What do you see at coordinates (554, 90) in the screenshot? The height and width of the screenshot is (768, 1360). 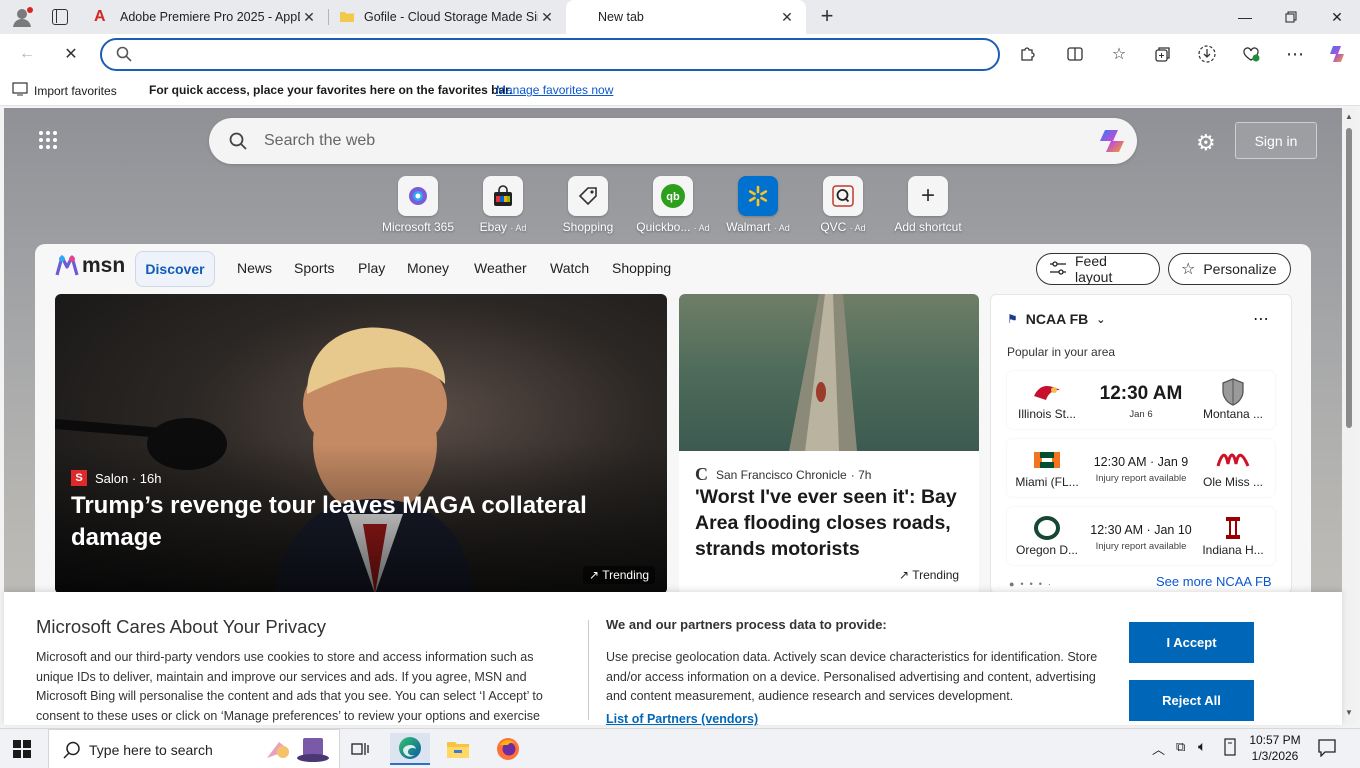 I see `manage-favorites-link: Manage favorites now` at bounding box center [554, 90].